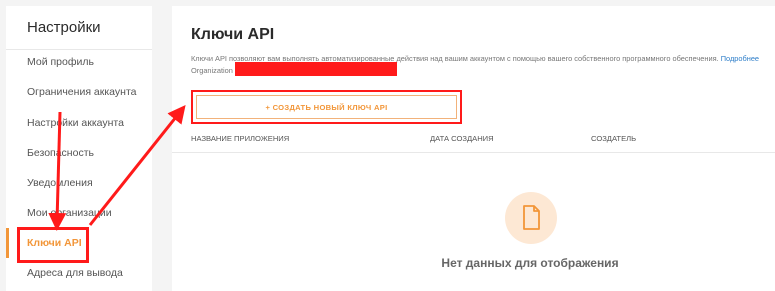  I want to click on sidebar-item-api-keys: Ключи API, so click(79, 243).